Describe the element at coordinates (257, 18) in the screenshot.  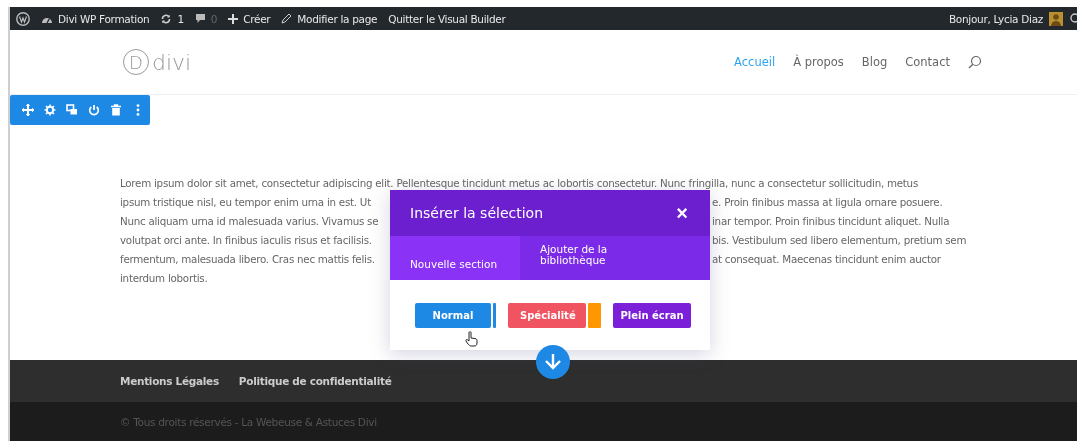
I see `admin-bar-link: Créer` at that location.